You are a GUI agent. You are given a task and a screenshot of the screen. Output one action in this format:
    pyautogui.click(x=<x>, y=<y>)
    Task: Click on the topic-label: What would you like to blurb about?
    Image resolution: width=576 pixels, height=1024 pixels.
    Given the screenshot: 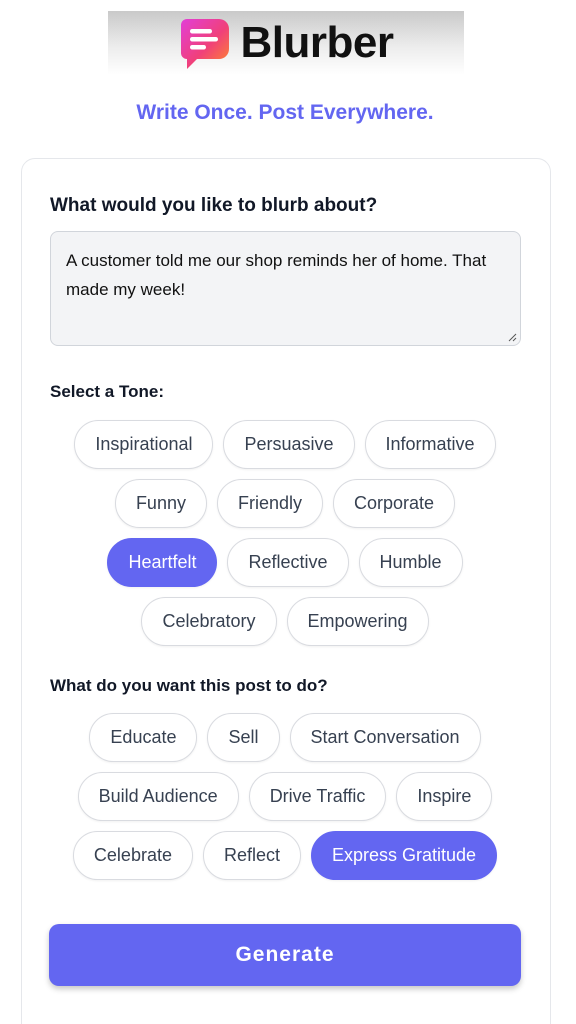 What is the action you would take?
    pyautogui.click(x=214, y=205)
    